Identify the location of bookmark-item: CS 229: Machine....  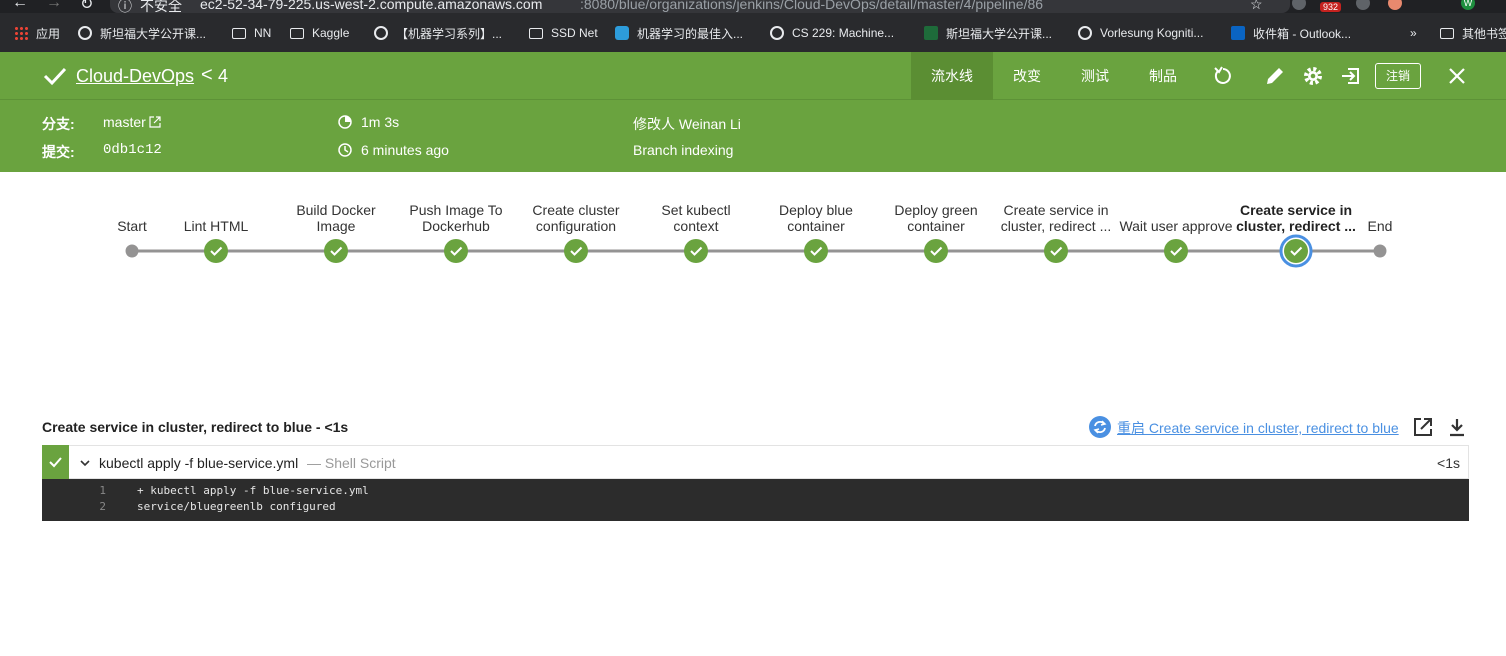
(832, 33).